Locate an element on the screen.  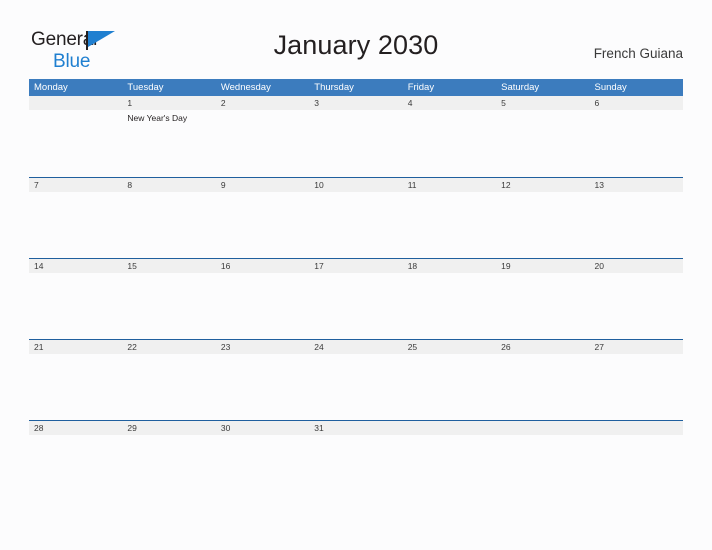
date-number: 16 is located at coordinates (262, 266).